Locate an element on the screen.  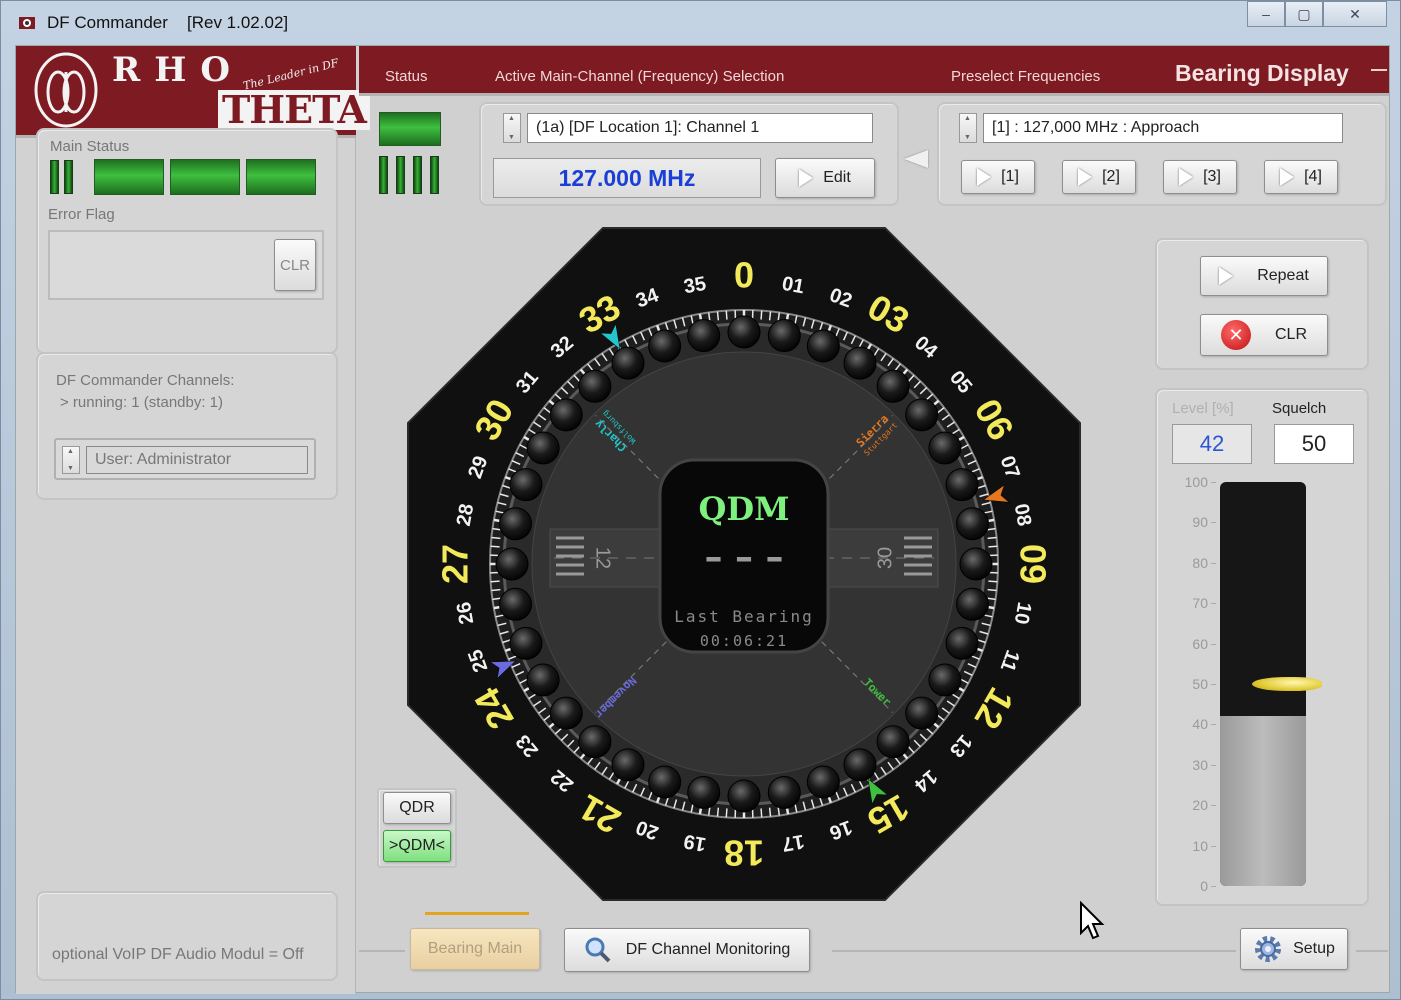
error-clear-button: CLR is located at coordinates (295, 265).